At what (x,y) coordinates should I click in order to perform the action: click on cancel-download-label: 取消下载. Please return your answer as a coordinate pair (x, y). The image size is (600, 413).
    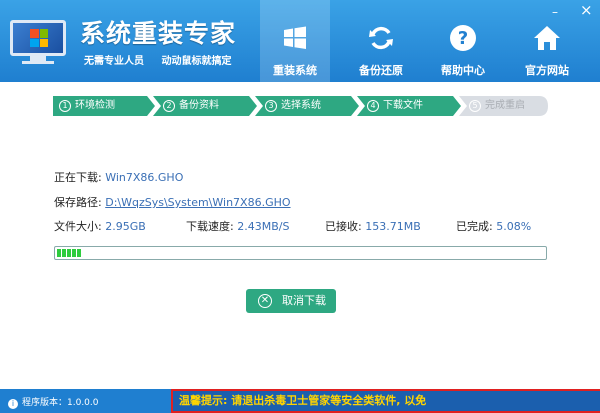
    Looking at the image, I should click on (304, 300).